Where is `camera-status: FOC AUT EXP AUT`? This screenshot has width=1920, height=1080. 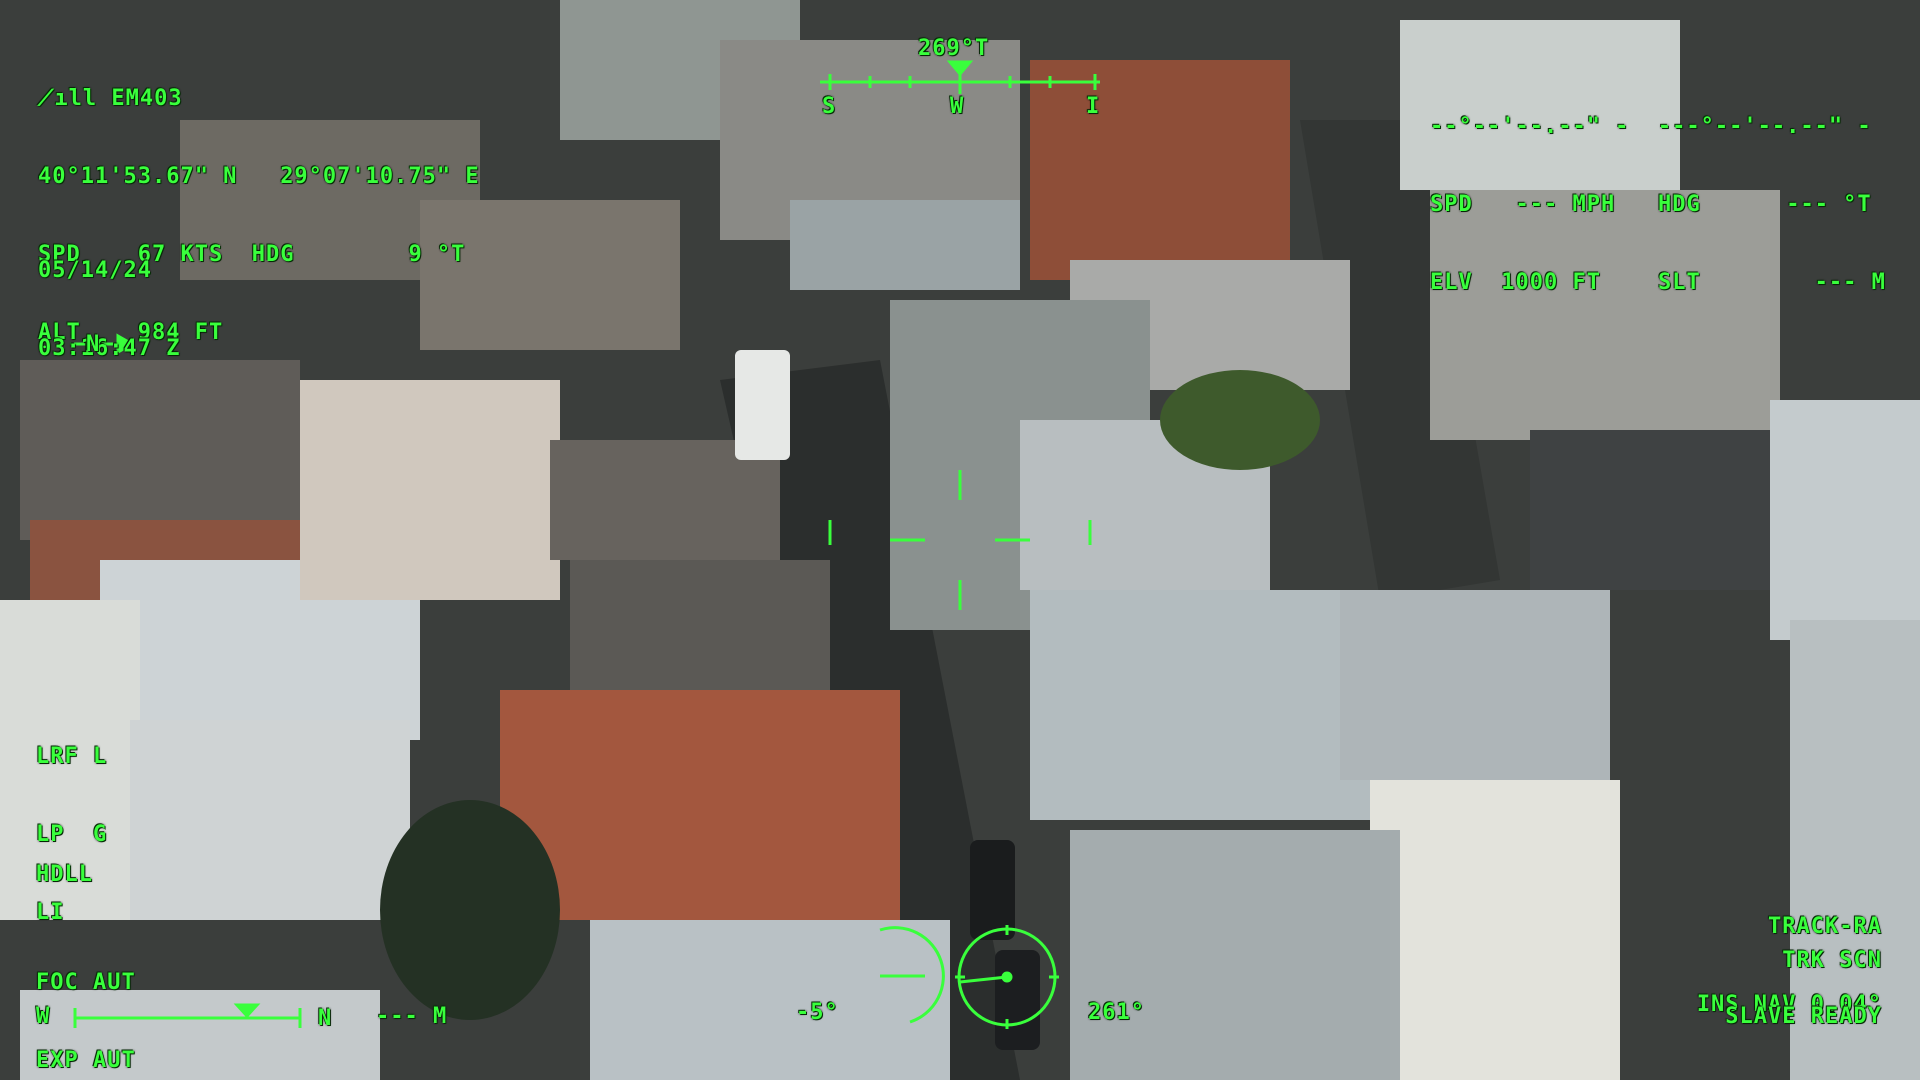 camera-status: FOC AUT EXP AUT is located at coordinates (86, 999).